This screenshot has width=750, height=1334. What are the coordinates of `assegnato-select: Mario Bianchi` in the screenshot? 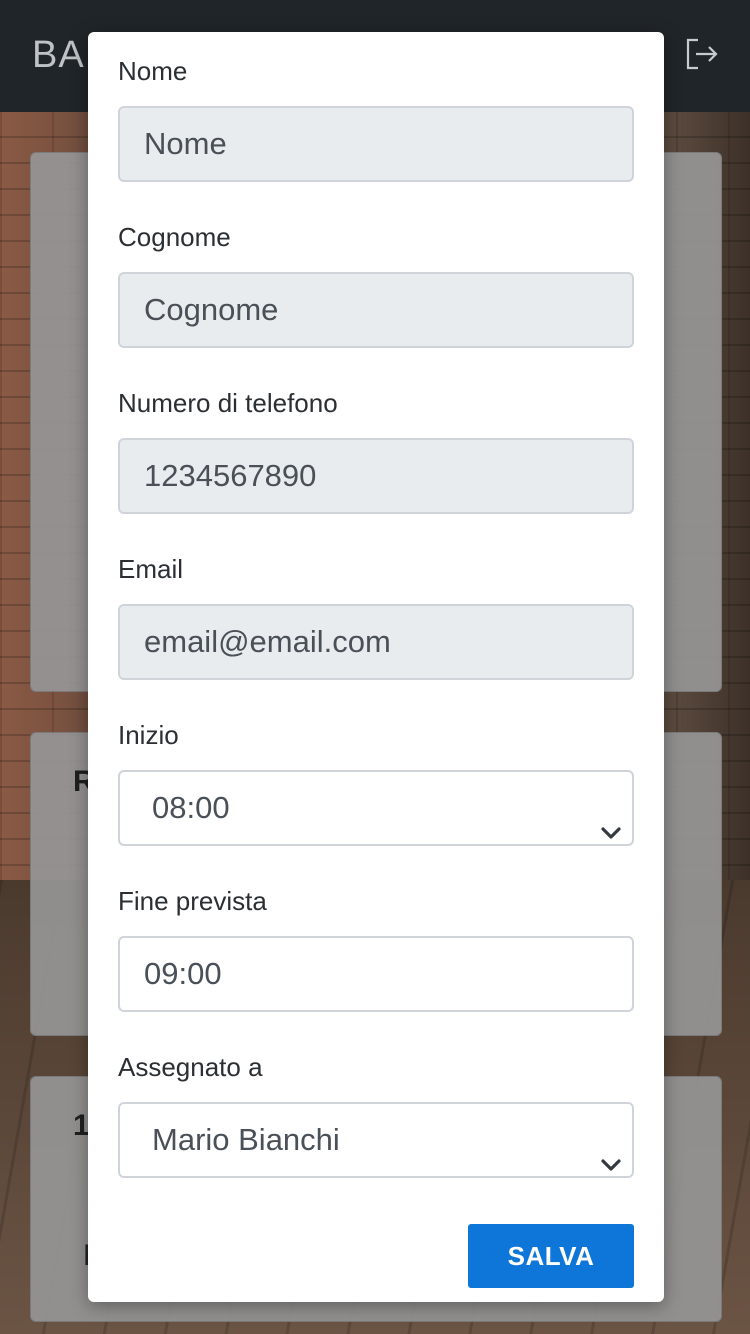 It's located at (376, 1140).